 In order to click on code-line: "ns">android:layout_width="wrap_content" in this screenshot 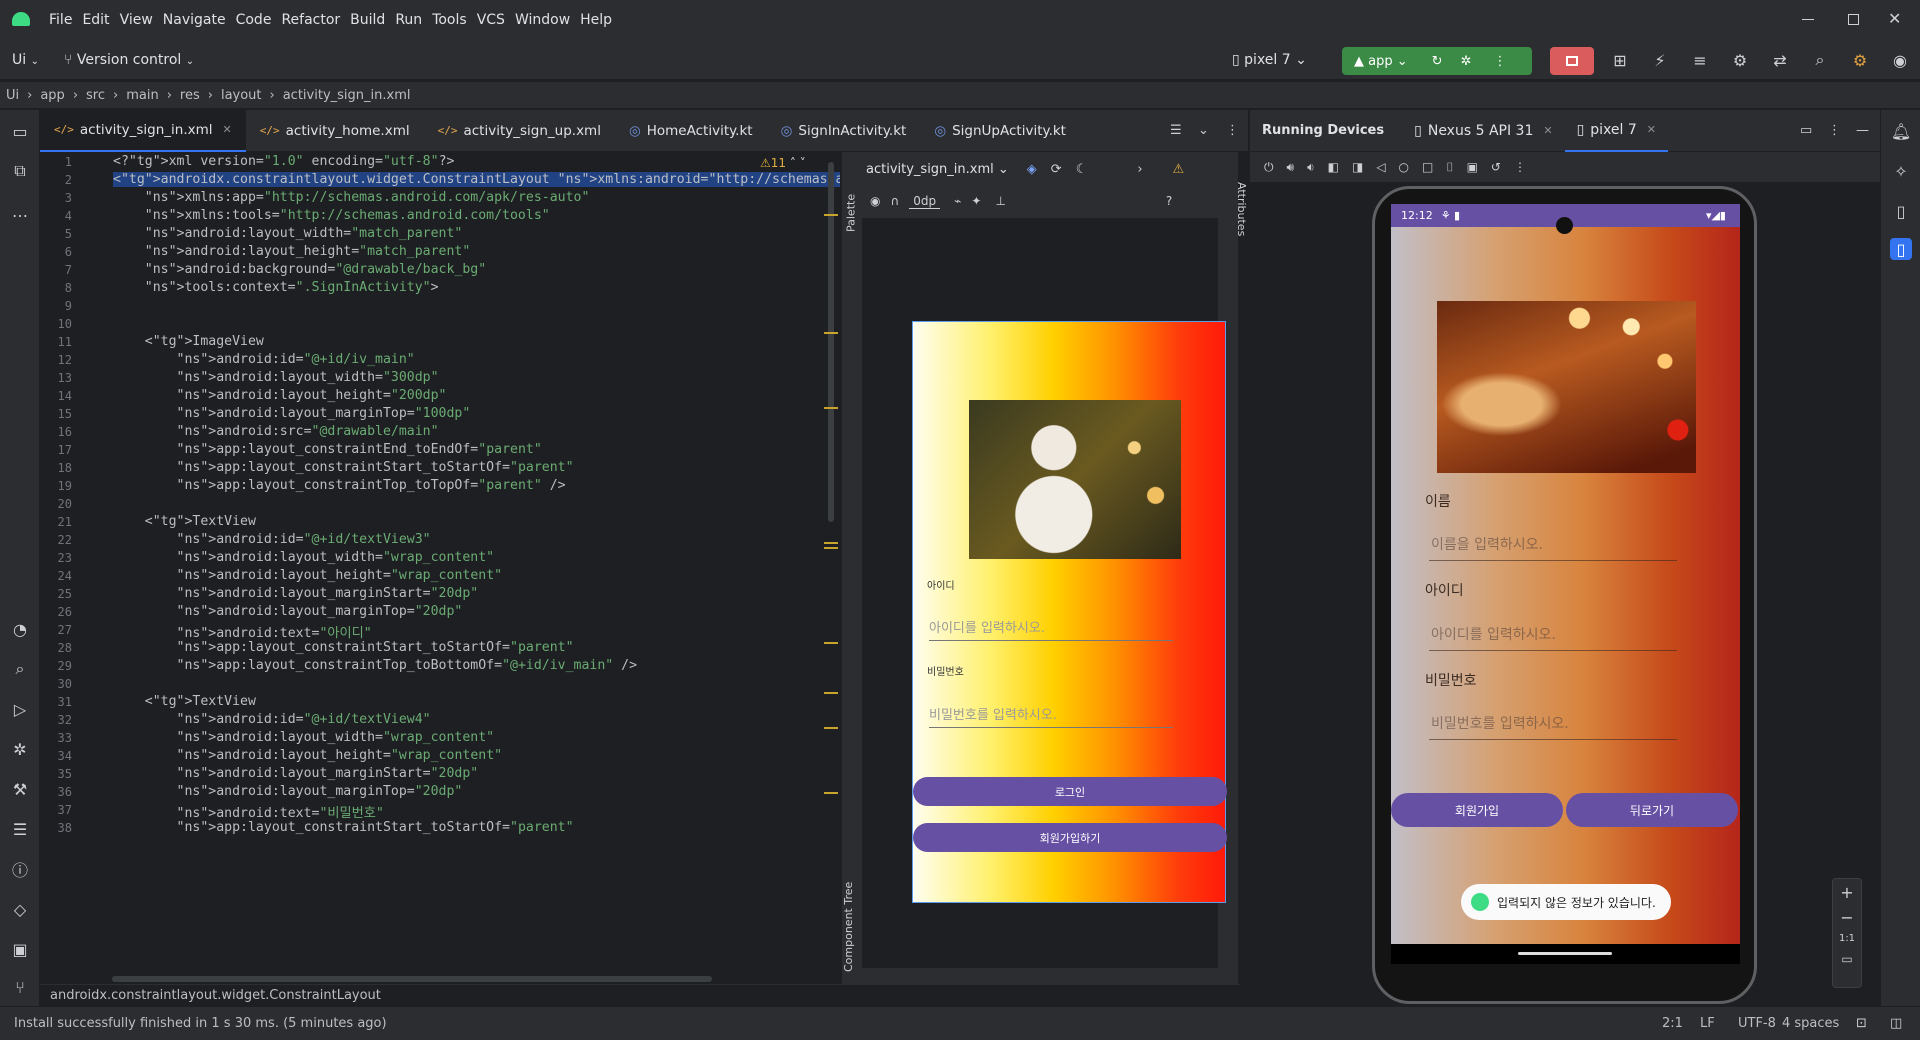, I will do `click(304, 557)`.